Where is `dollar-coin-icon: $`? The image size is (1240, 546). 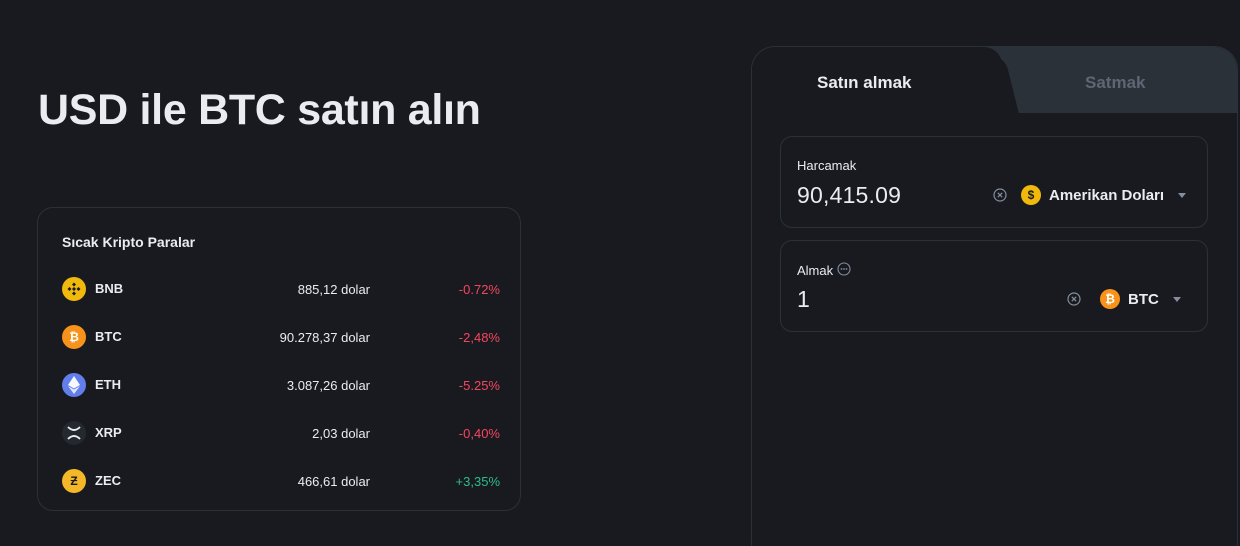 dollar-coin-icon: $ is located at coordinates (1031, 195).